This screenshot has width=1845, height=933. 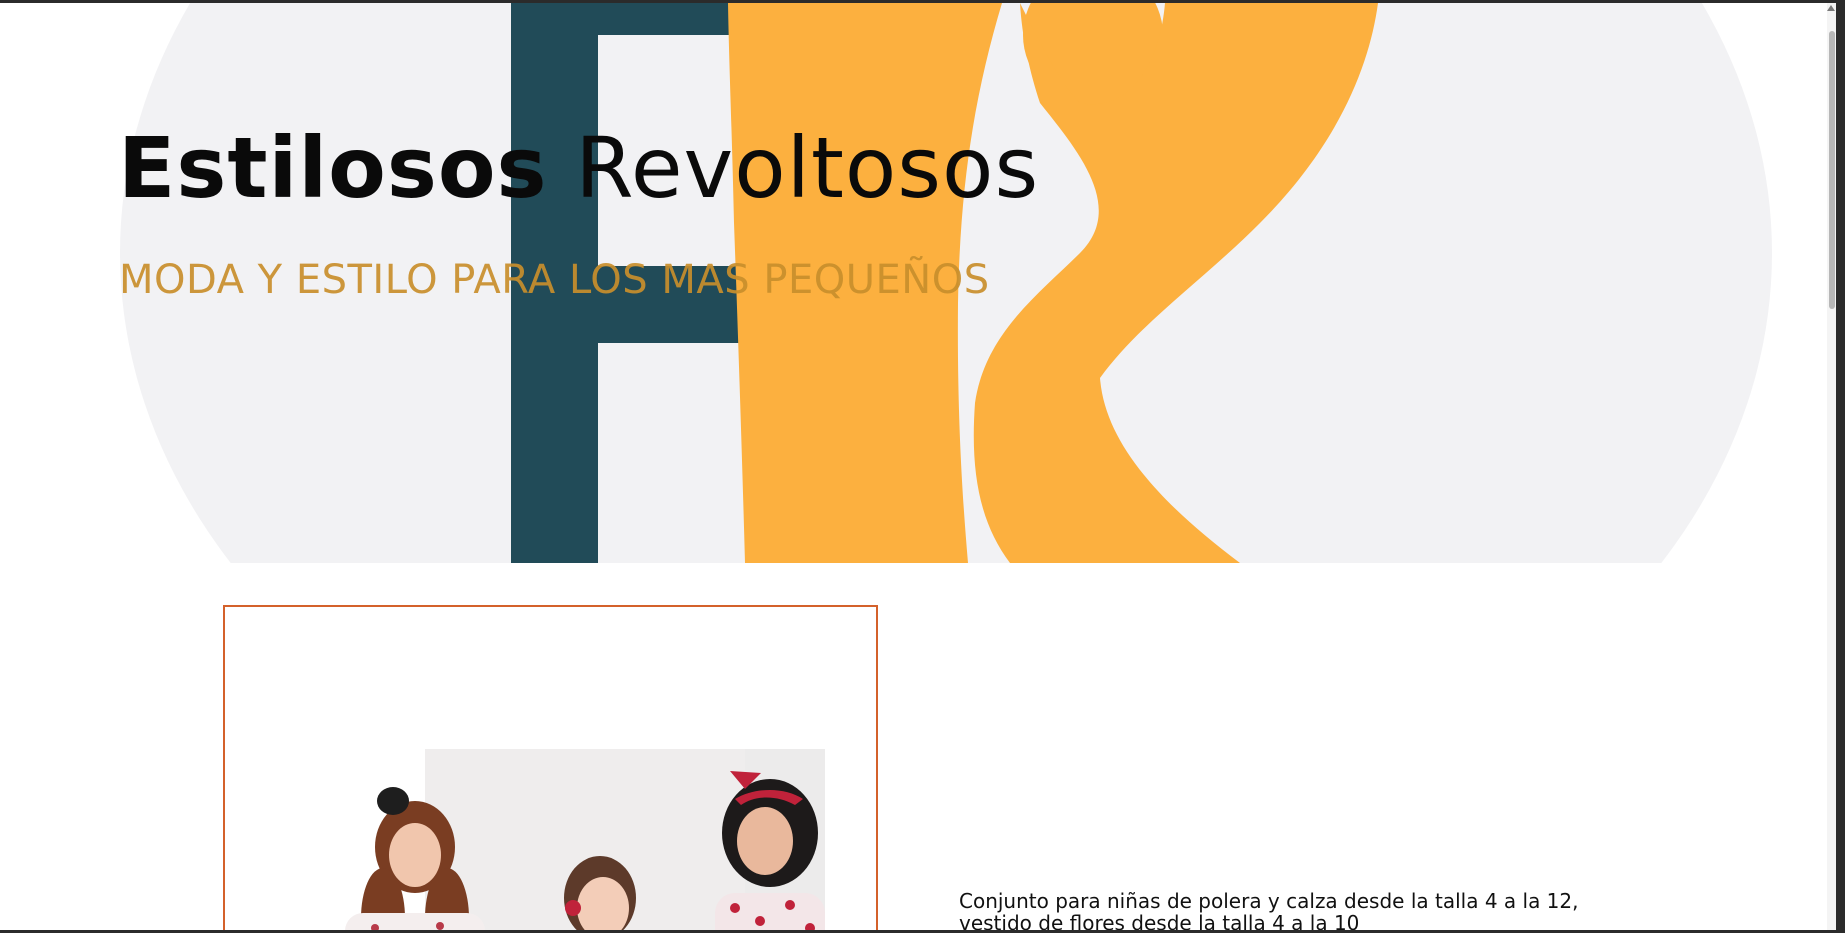 What do you see at coordinates (1831, 466) in the screenshot?
I see `vertical-scrollbar` at bounding box center [1831, 466].